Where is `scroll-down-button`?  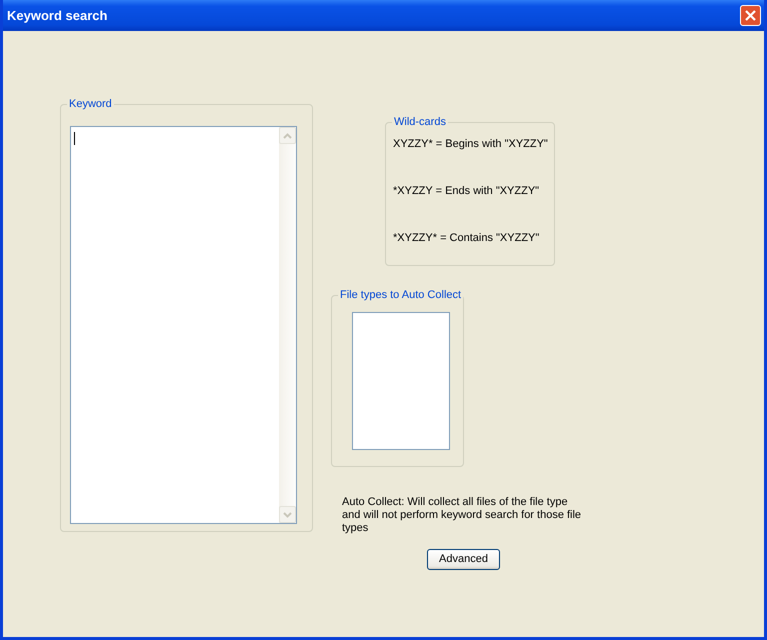
scroll-down-button is located at coordinates (287, 514).